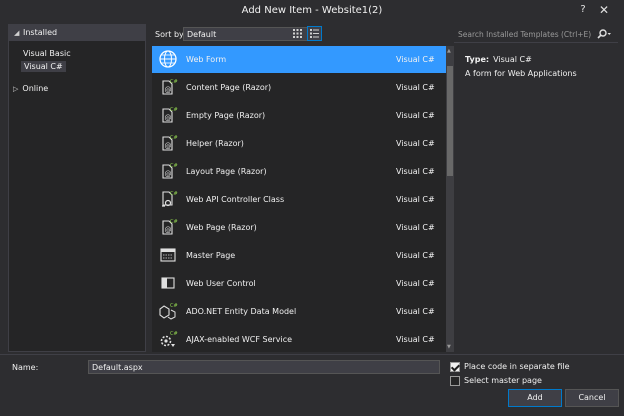 The height and width of the screenshot is (416, 624). I want to click on template-row: C# @ Web Page (Razor) Visual C#, so click(299, 227).